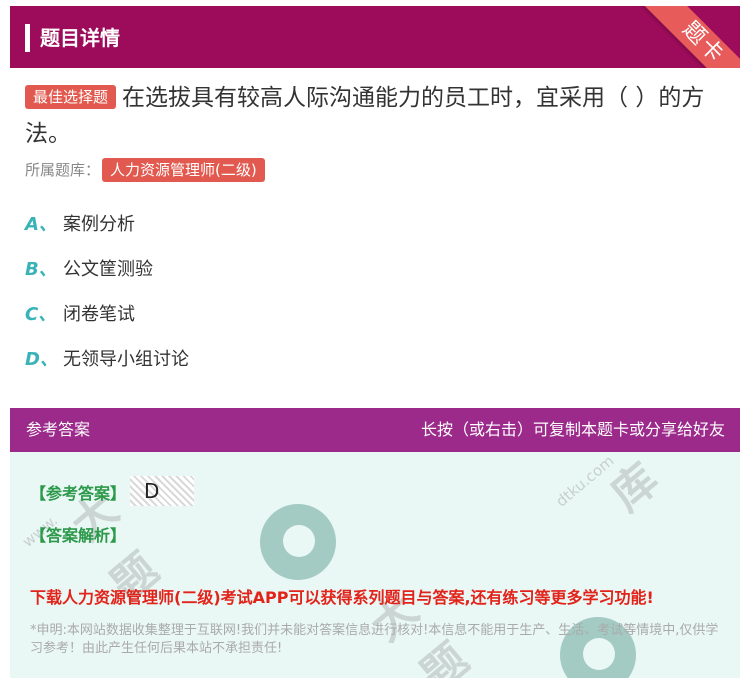  Describe the element at coordinates (99, 314) in the screenshot. I see `option-text: 闭卷笔试` at that location.